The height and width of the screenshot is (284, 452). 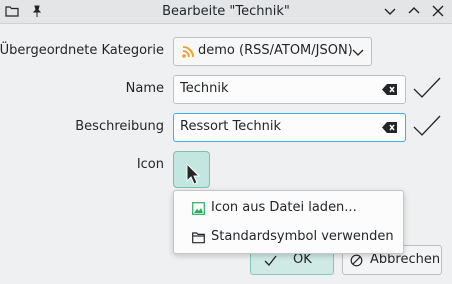 I want to click on name-value: Technik, so click(x=204, y=88).